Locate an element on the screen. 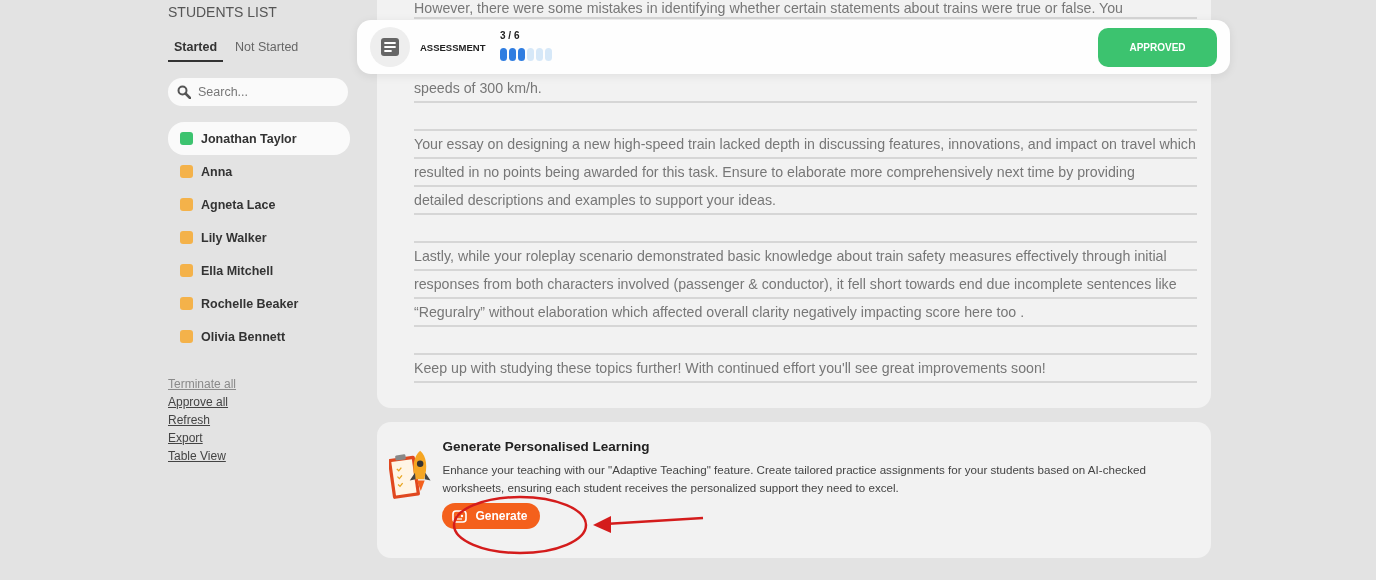  action-link: Approve all is located at coordinates (198, 402).